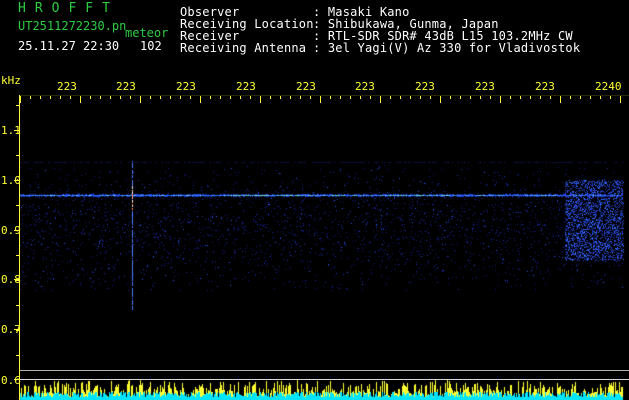 The image size is (629, 400). Describe the element at coordinates (447, 48) in the screenshot. I see `field-value-antenna: : 3el Yagi(V) Az 330 for Vladivostok` at that location.